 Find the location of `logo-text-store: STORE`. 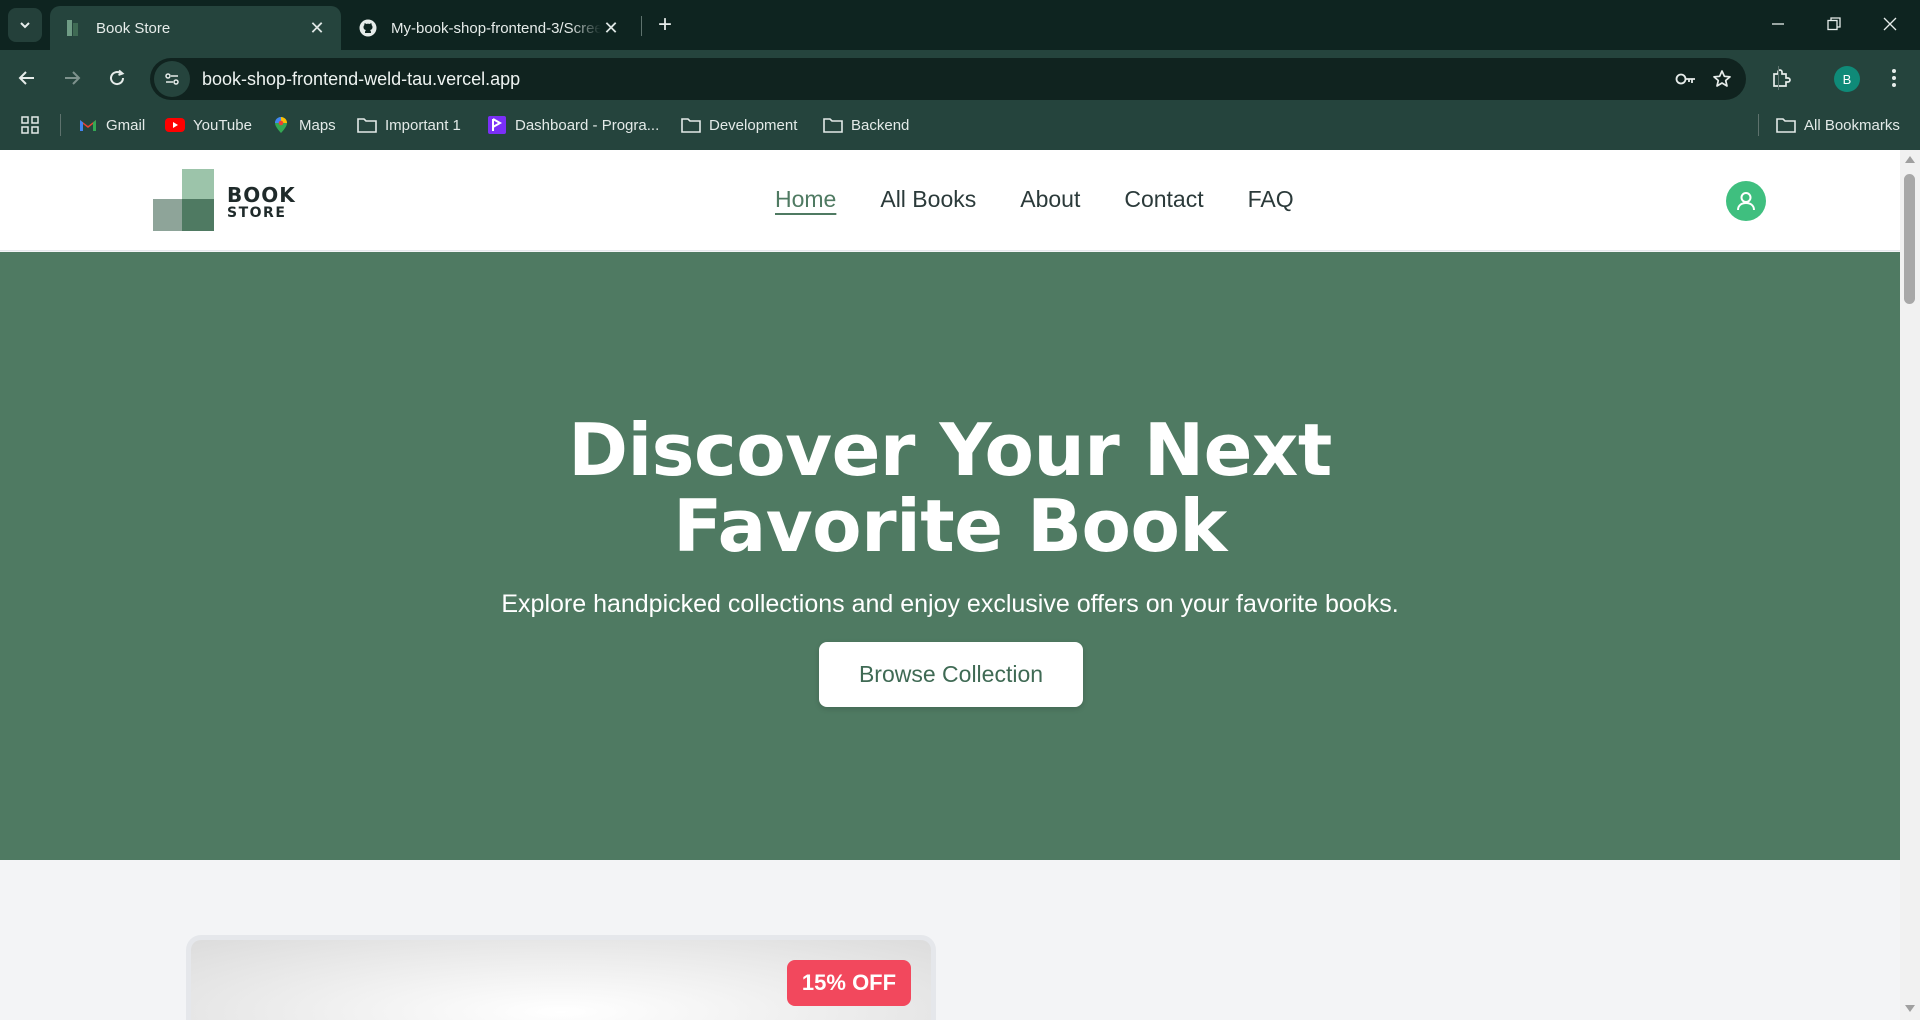

logo-text-store: STORE is located at coordinates (257, 213).